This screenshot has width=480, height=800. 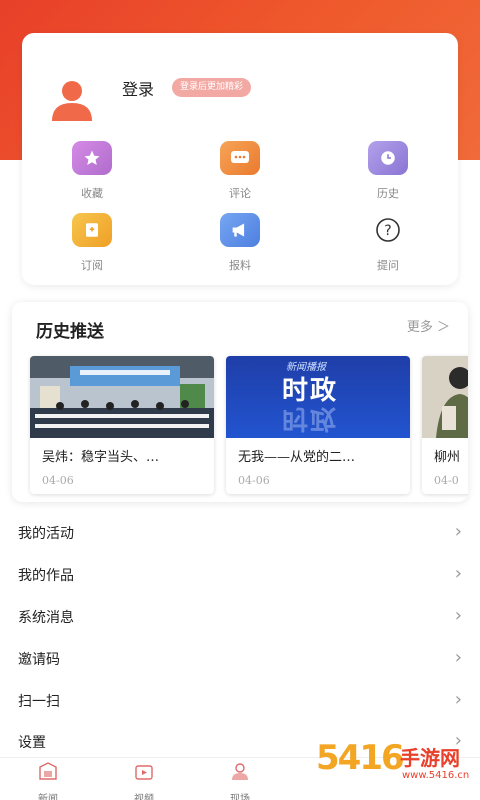 I want to click on favorites-label: 收藏, so click(x=92, y=193).